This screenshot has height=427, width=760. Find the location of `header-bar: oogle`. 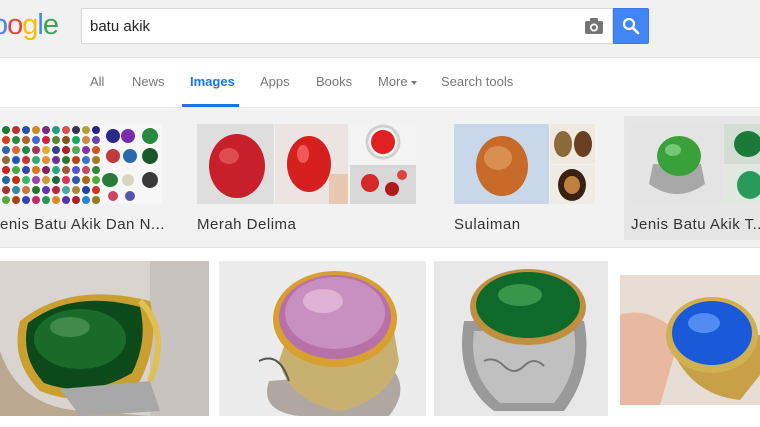

header-bar: oogle is located at coordinates (380, 29).